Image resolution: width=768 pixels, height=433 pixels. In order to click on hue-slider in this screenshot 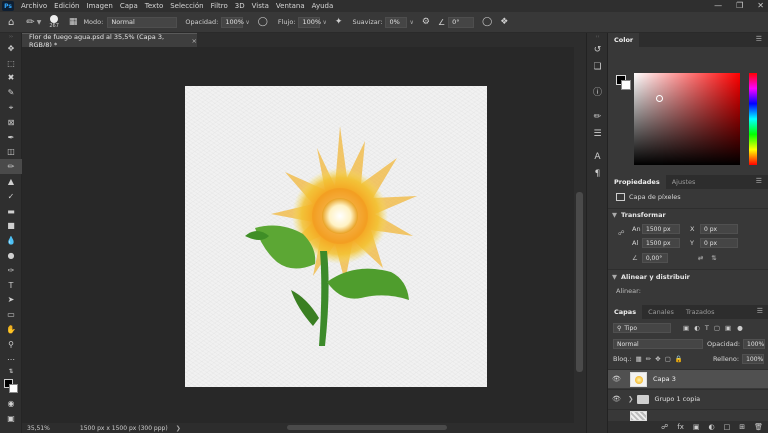, I will do `click(753, 119)`.